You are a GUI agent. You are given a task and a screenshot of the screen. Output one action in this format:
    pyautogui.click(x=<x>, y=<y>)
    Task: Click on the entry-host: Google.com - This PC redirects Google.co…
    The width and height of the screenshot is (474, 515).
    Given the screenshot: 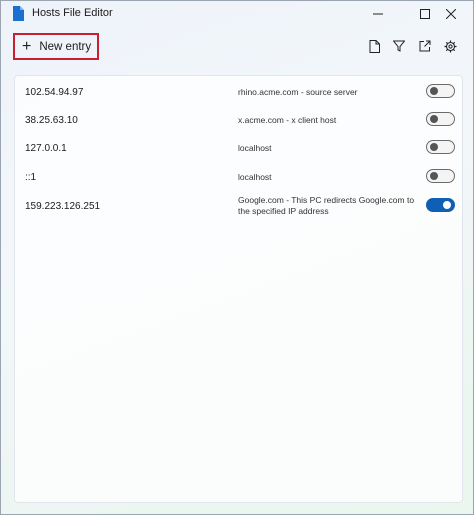 What is the action you would take?
    pyautogui.click(x=326, y=205)
    